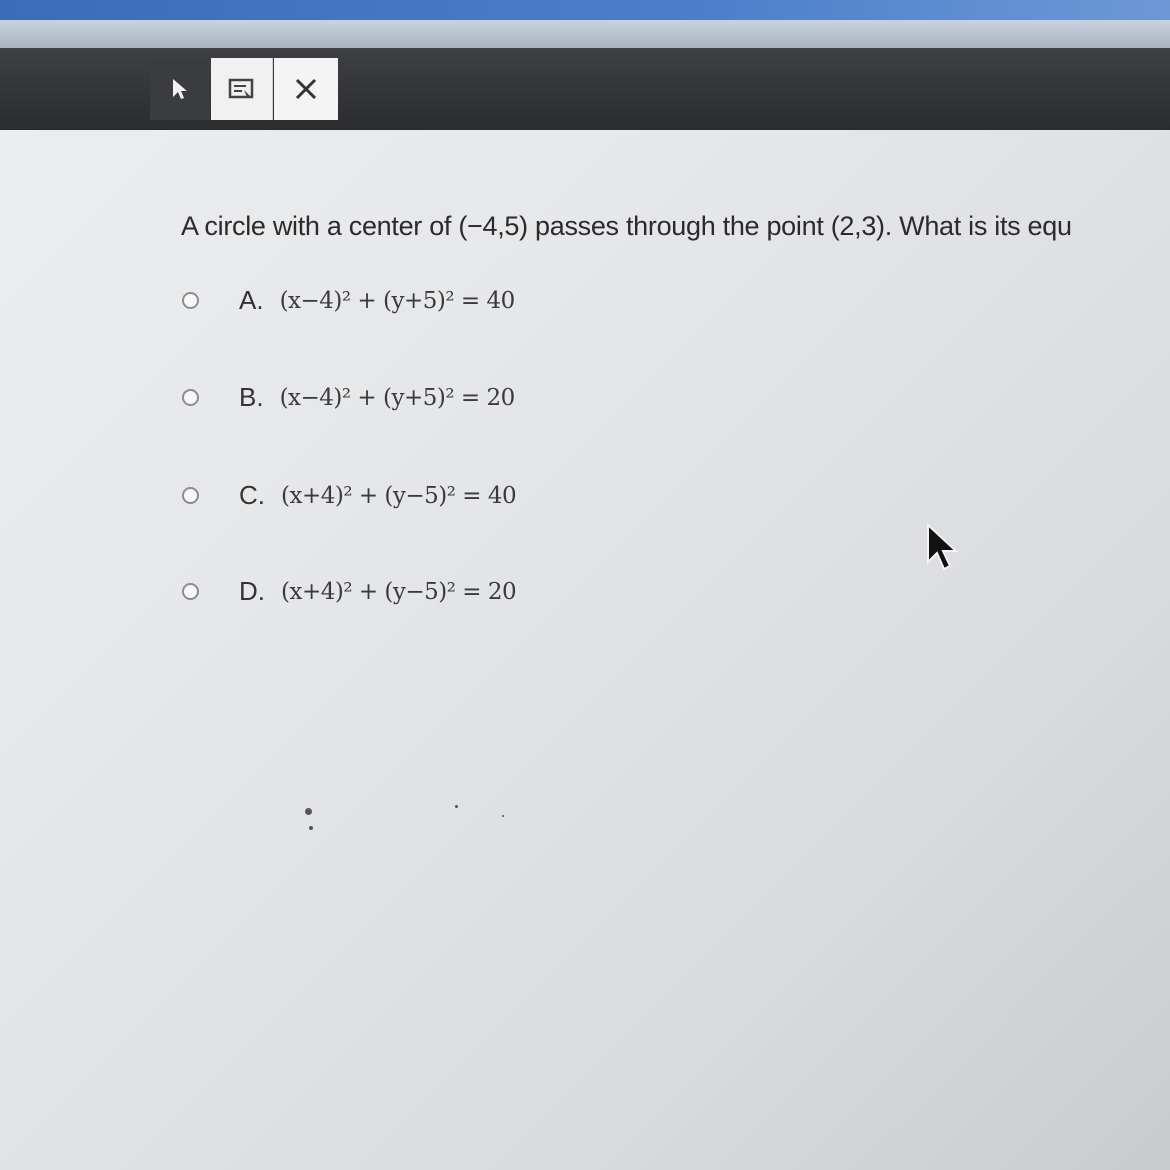  I want to click on answer-option-b: B. (x−4)² + (y+5)² = 20, so click(348, 397).